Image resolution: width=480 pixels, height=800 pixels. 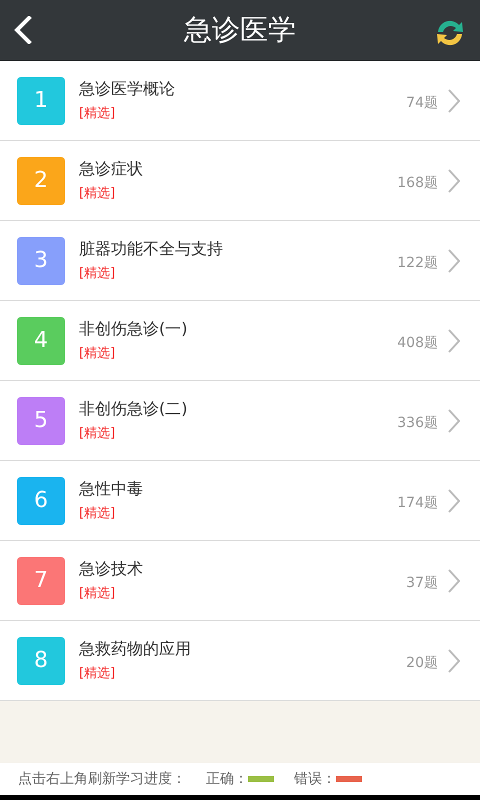 I want to click on chapter-row: 8 急救药物的应用 [精选] 20题, so click(x=240, y=661).